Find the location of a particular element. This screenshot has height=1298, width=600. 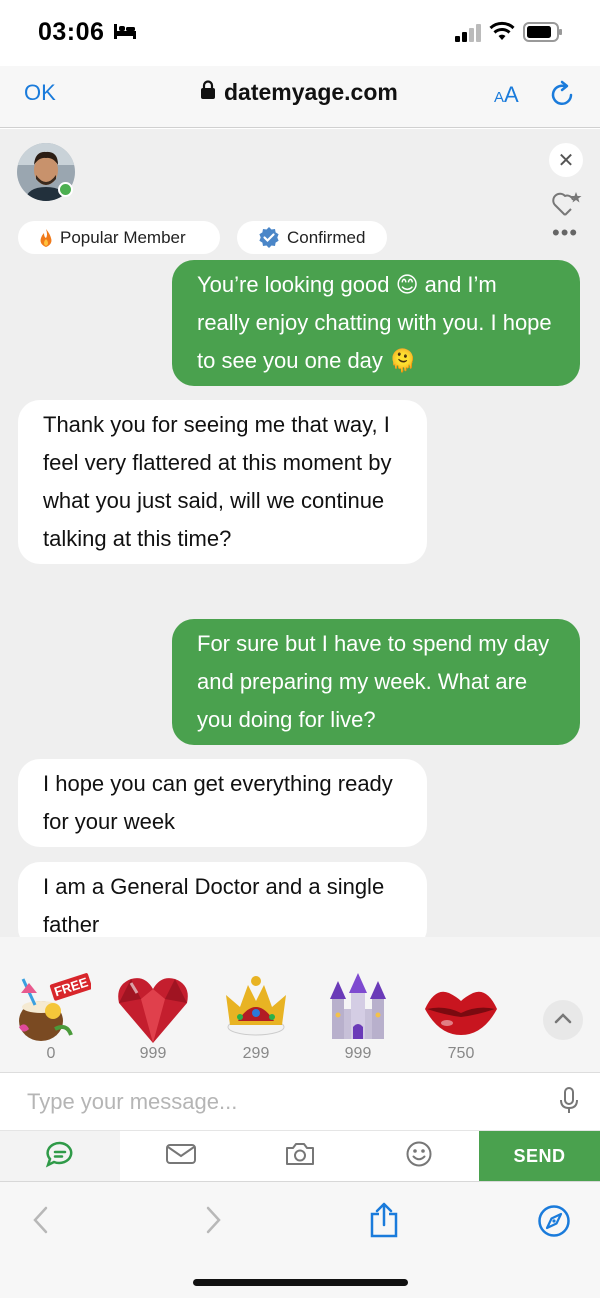

reload-icon is located at coordinates (563, 96).